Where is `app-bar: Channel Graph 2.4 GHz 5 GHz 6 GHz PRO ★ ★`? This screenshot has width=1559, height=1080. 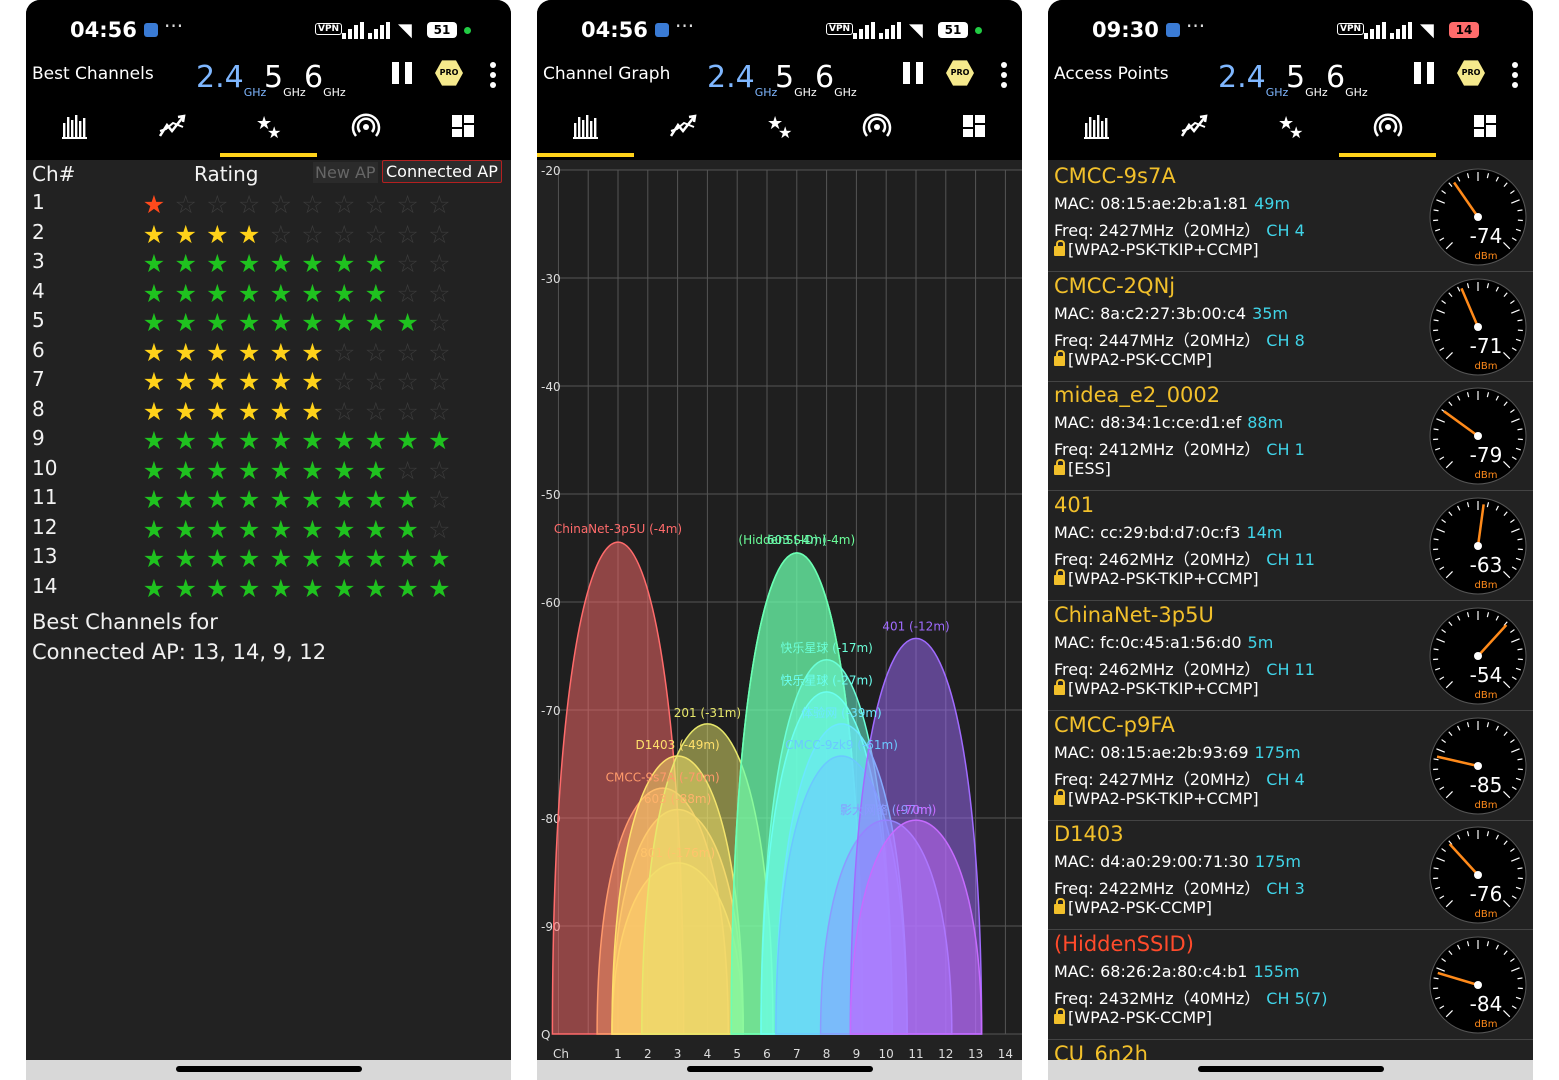
app-bar: Channel Graph 2.4 GHz 5 GHz 6 GHz PRO ★ ★ is located at coordinates (779, 110).